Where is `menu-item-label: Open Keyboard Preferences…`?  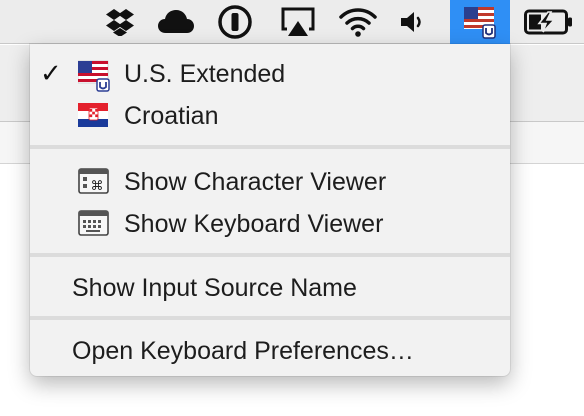
menu-item-label: Open Keyboard Preferences… is located at coordinates (243, 351).